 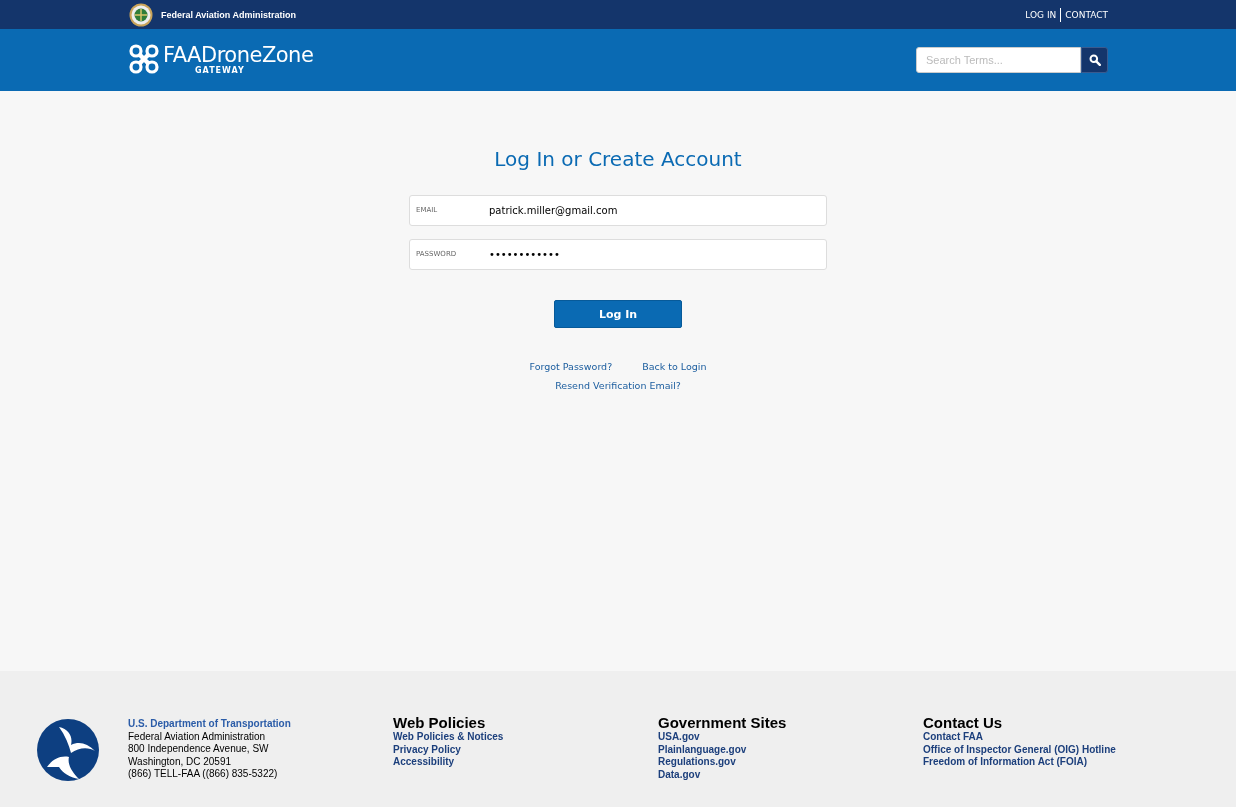 I want to click on drone-logo-icon, so click(x=144, y=59).